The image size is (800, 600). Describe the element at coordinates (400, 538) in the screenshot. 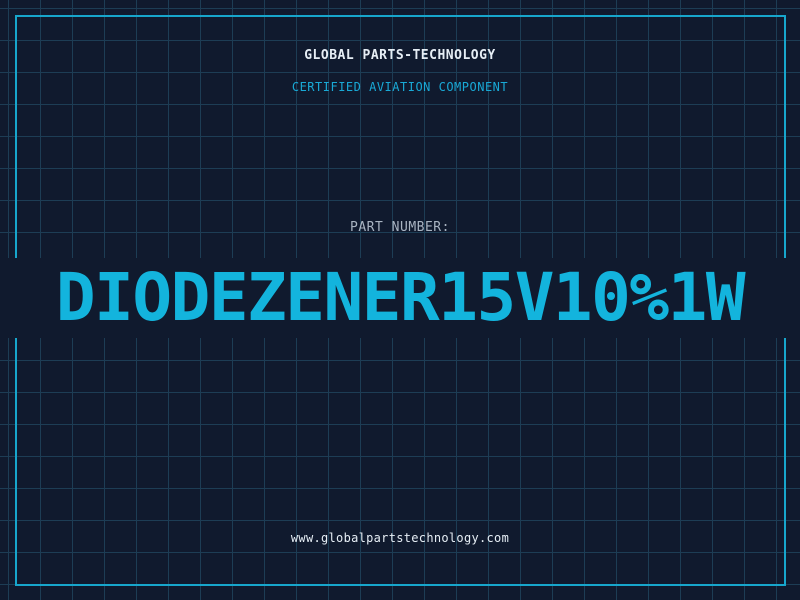

I see `website-link: www.globalpartstechnology.com` at that location.